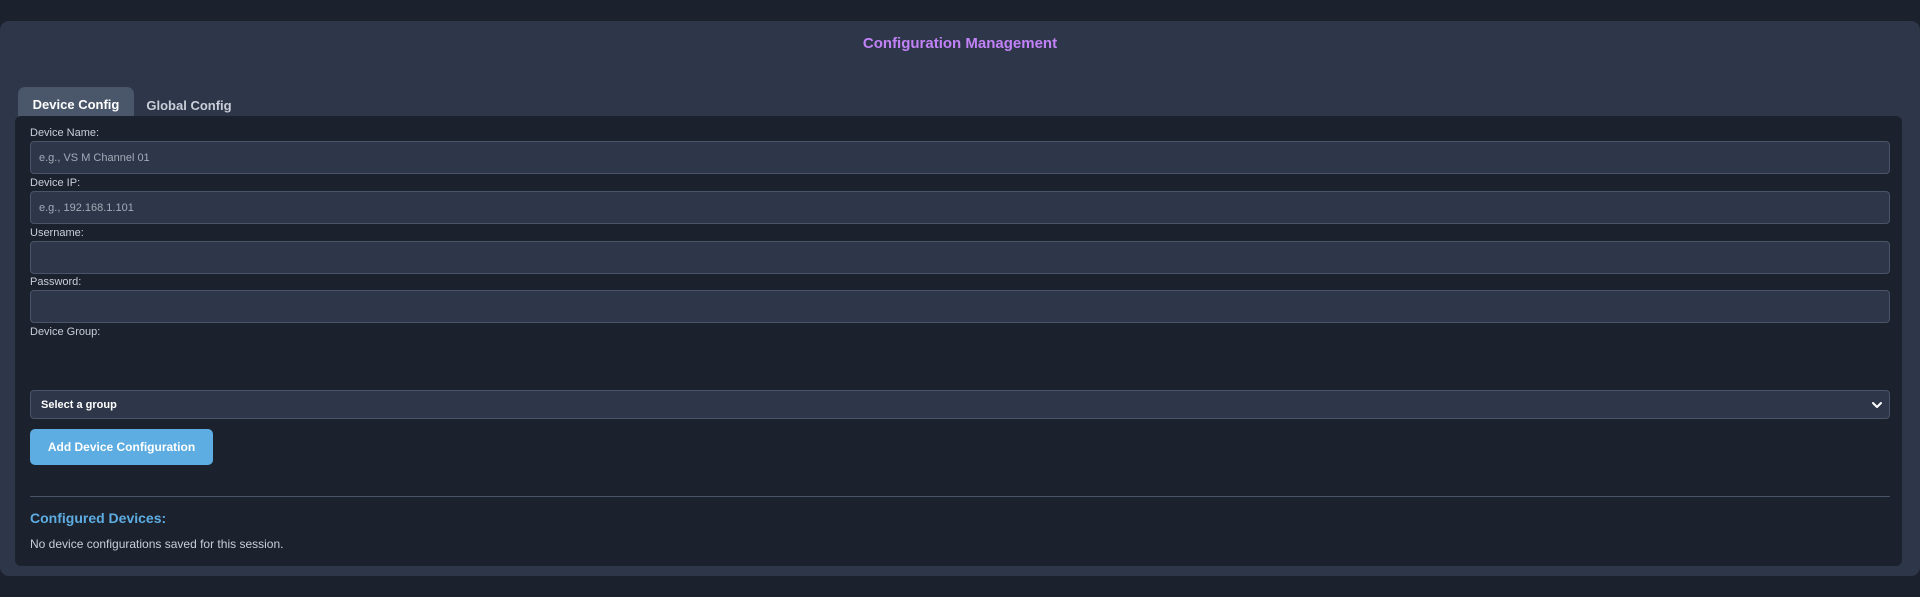 The width and height of the screenshot is (1920, 597). I want to click on device-name-input, so click(960, 157).